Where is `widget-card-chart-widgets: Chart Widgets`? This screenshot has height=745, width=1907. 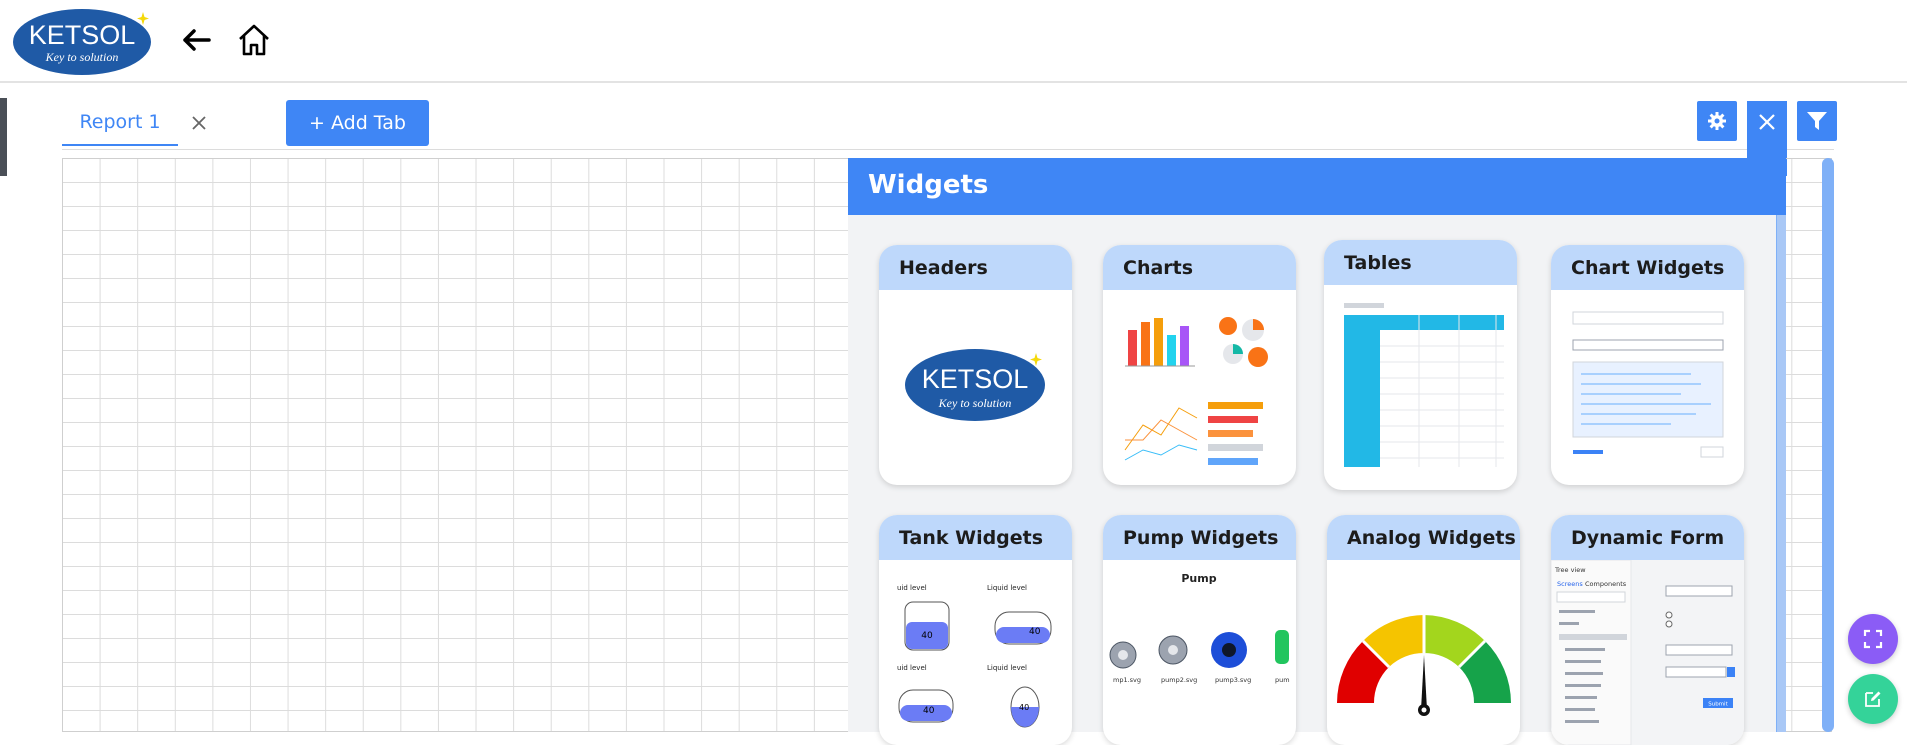 widget-card-chart-widgets: Chart Widgets is located at coordinates (1647, 365).